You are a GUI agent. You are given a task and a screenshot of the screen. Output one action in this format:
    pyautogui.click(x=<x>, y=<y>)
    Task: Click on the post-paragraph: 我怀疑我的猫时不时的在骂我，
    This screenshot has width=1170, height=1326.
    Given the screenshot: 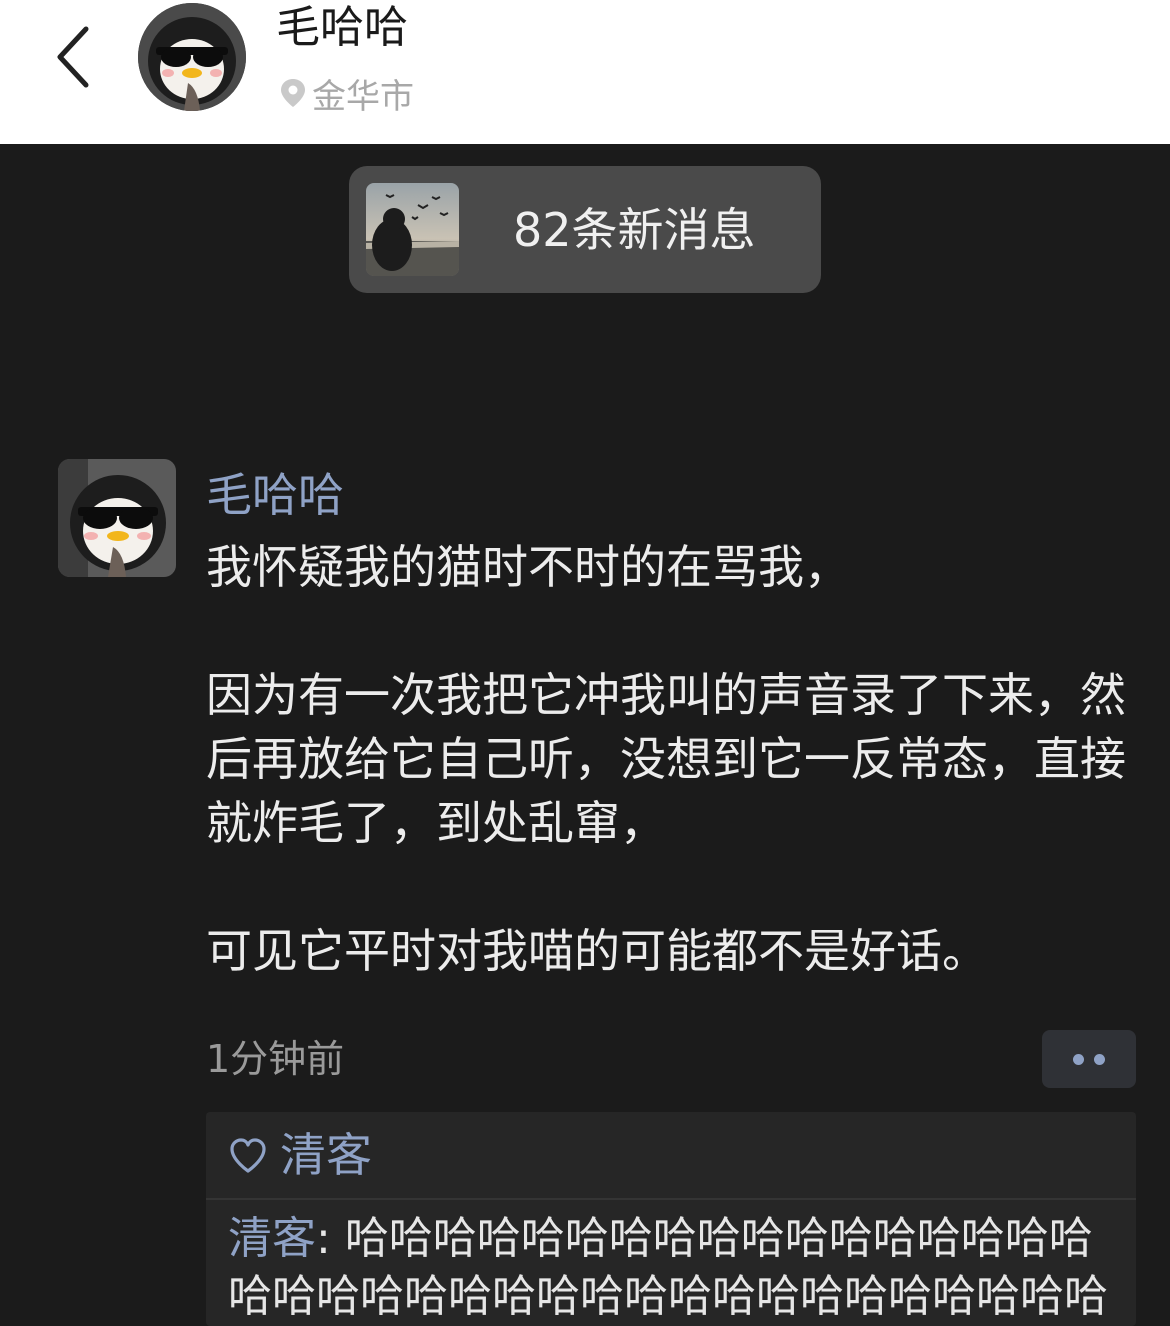 What is the action you would take?
    pyautogui.click(x=528, y=567)
    